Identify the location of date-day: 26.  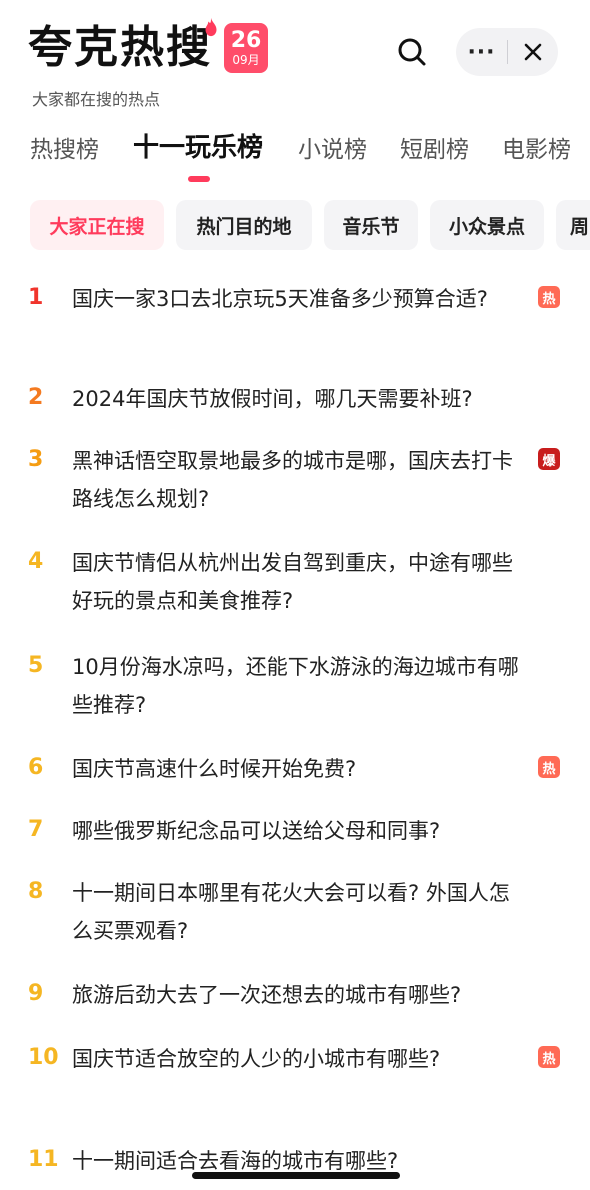
(246, 40).